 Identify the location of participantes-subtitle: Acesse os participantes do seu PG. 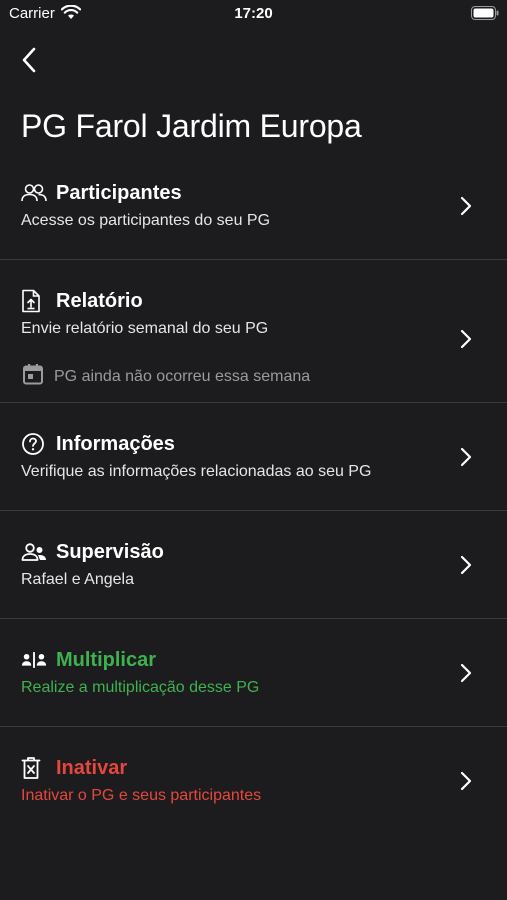
(146, 220).